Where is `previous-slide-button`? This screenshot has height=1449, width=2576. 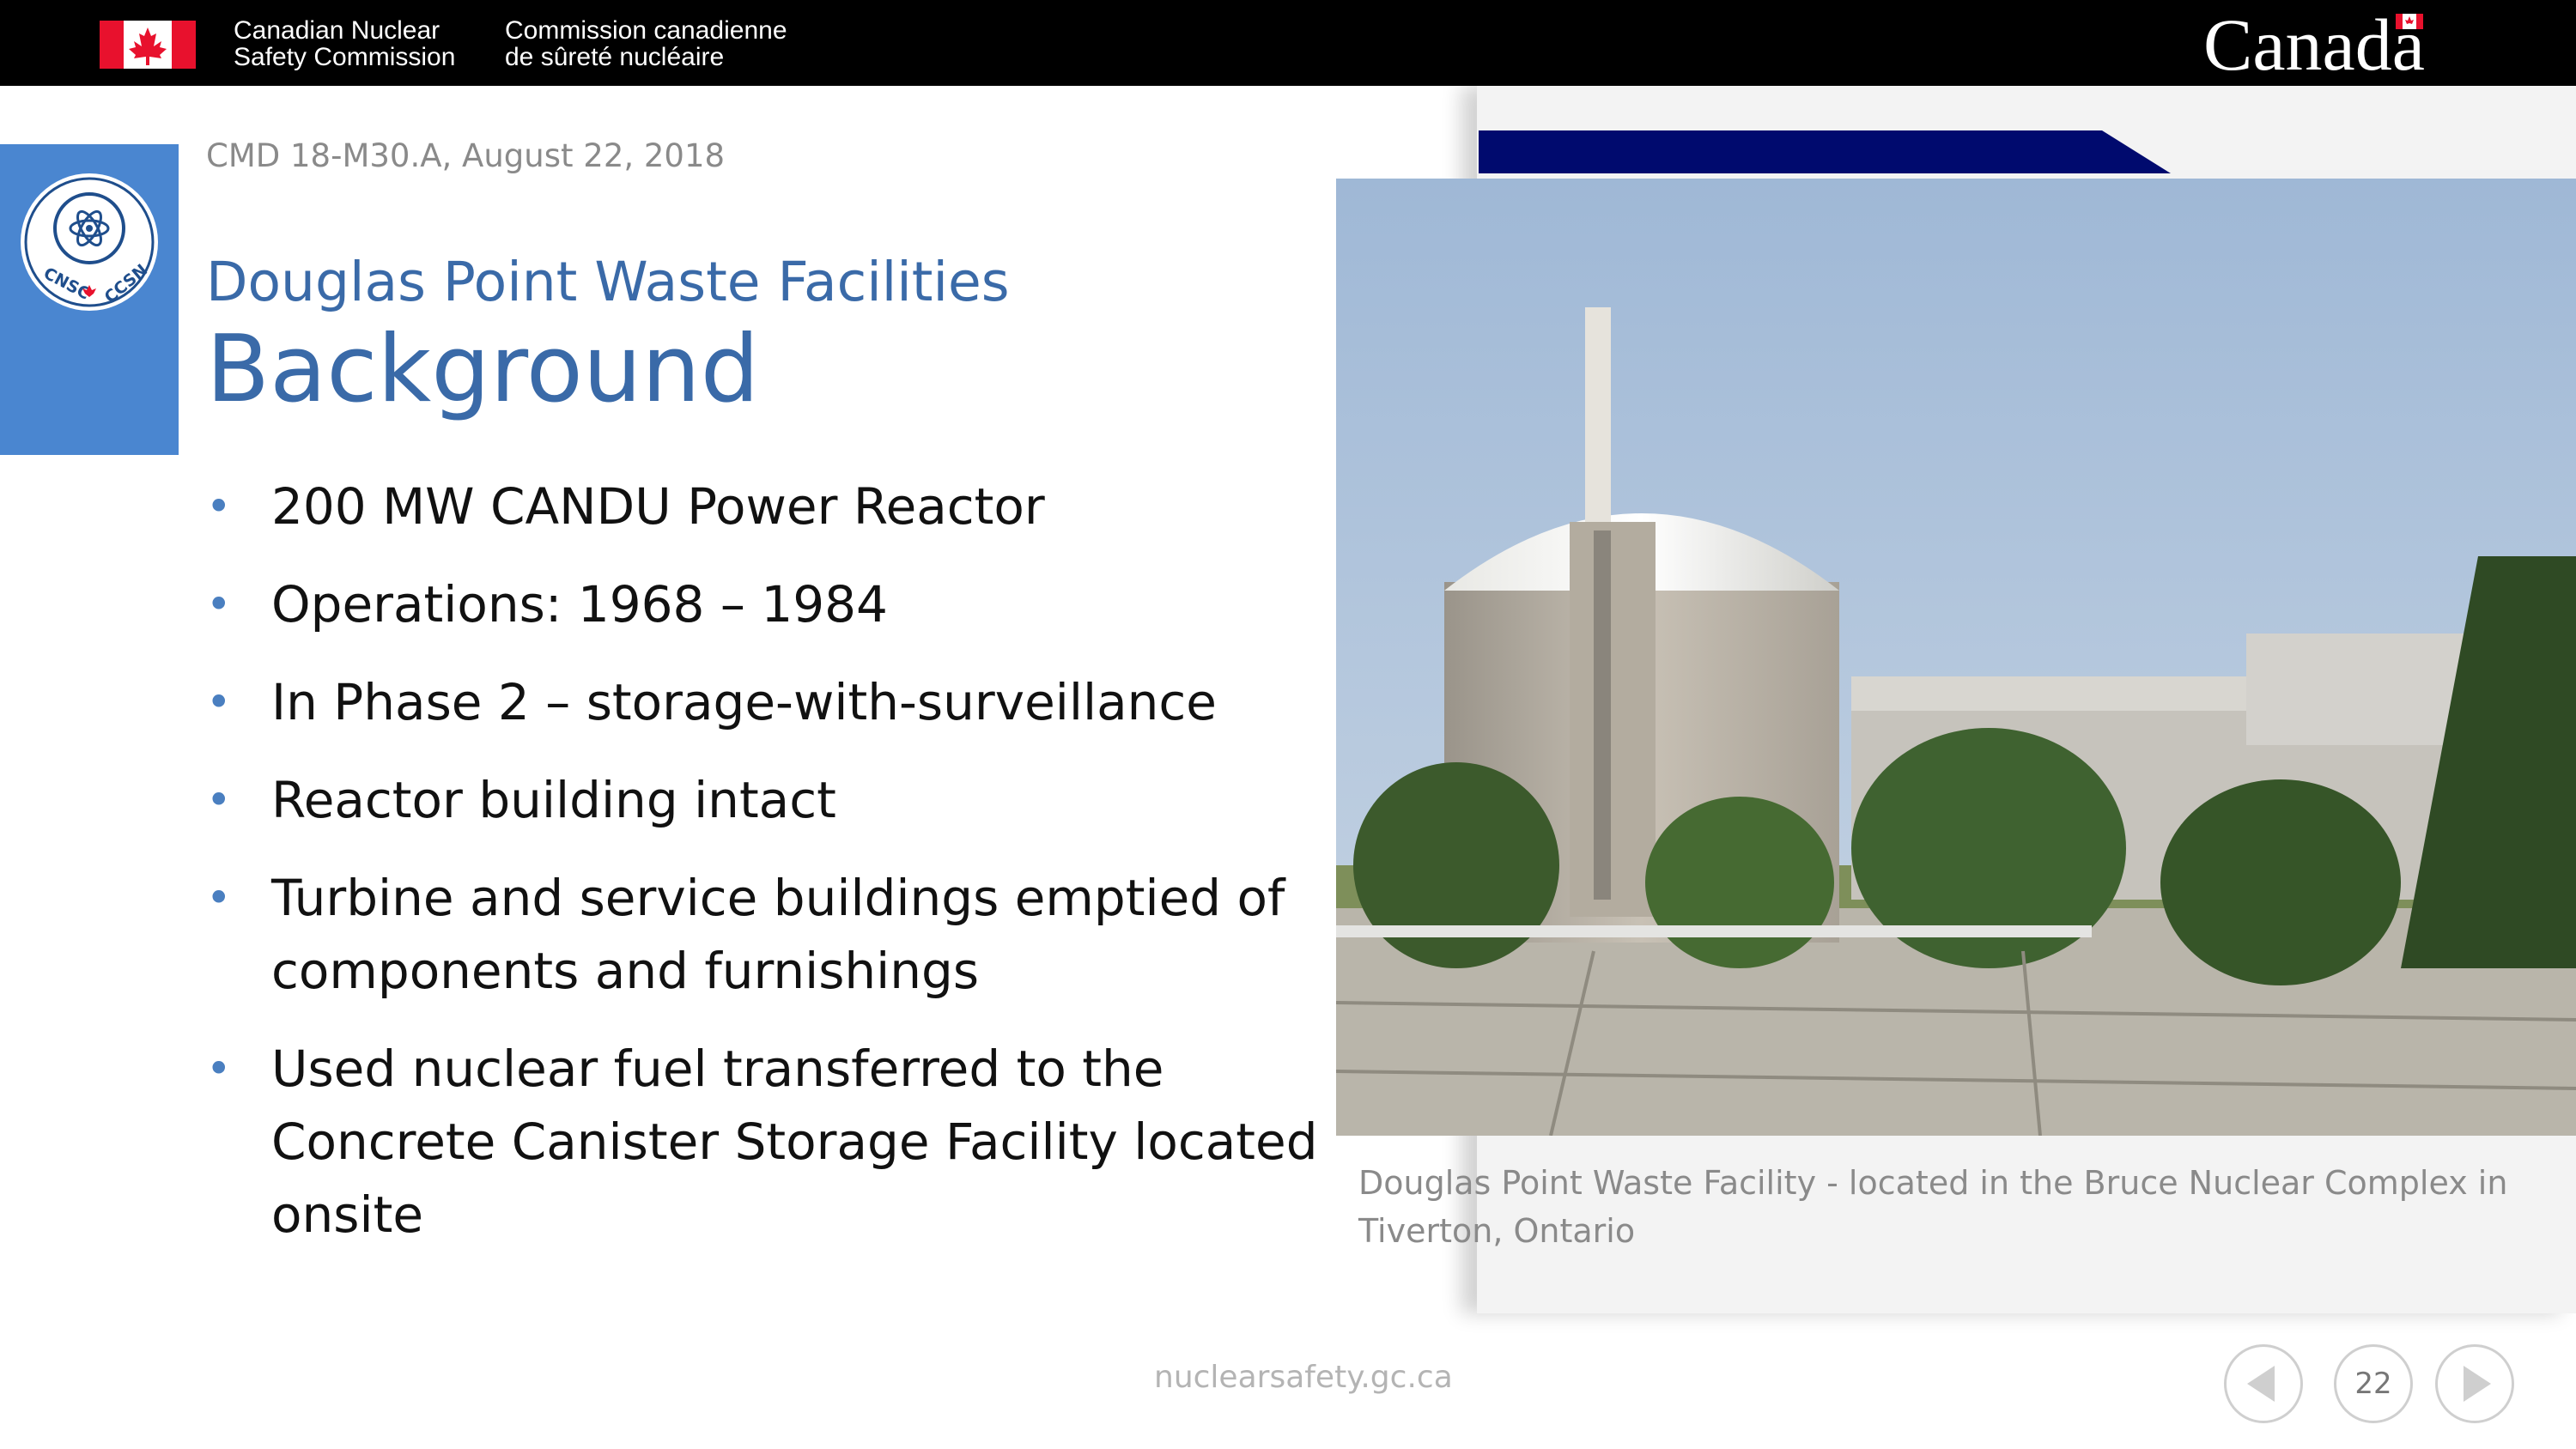 previous-slide-button is located at coordinates (2263, 1383).